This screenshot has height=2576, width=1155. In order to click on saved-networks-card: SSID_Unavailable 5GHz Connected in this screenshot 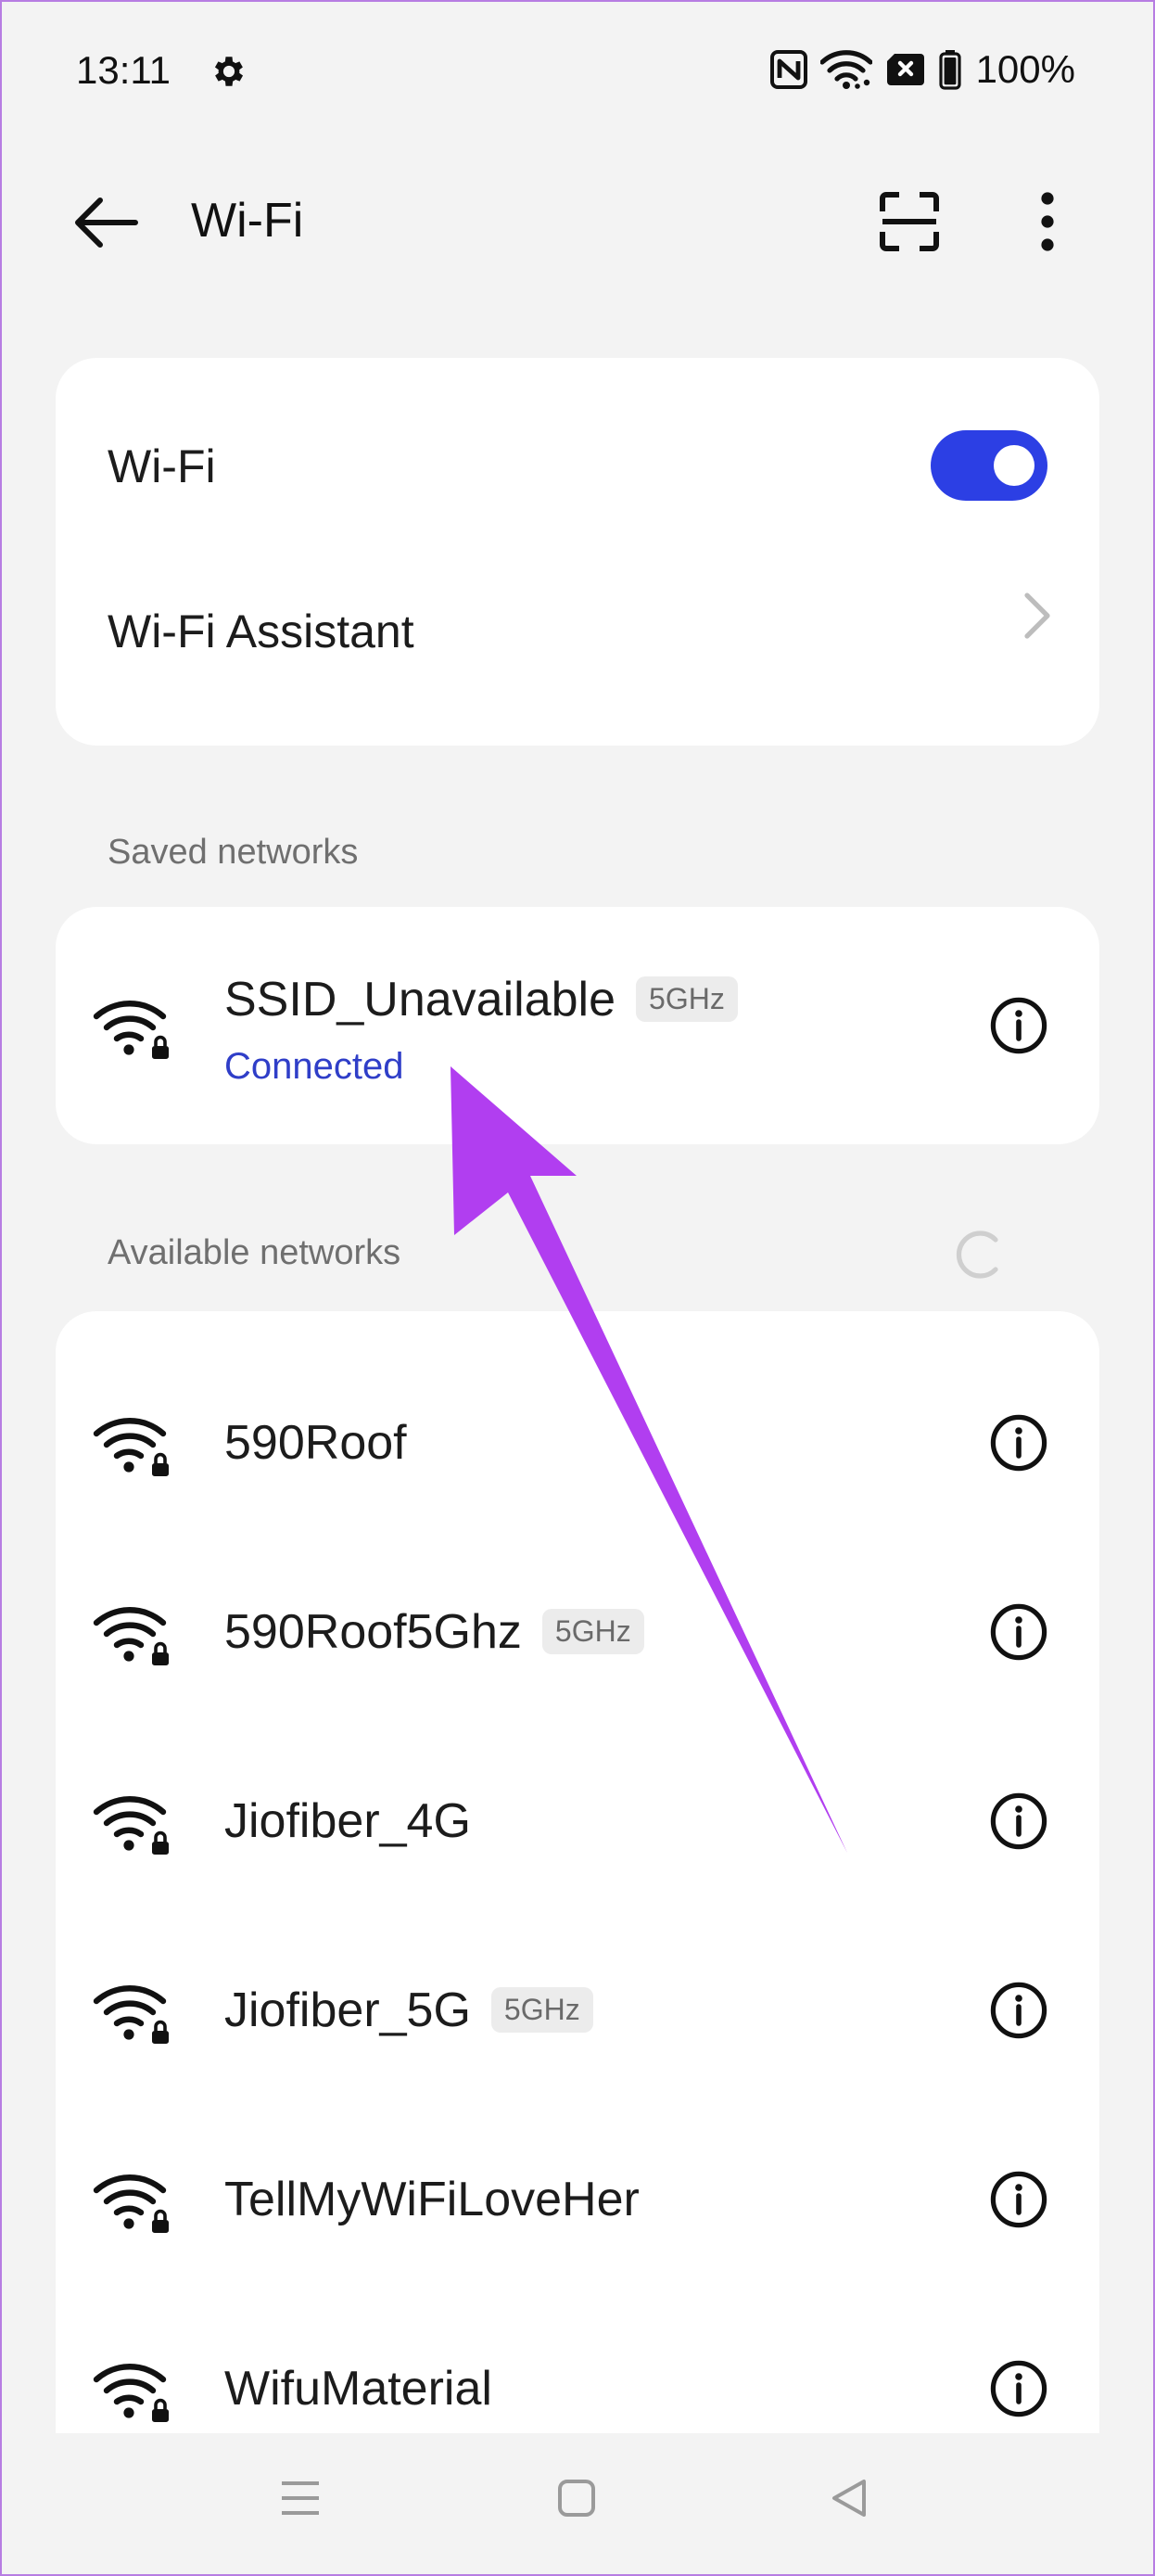, I will do `click(577, 1025)`.